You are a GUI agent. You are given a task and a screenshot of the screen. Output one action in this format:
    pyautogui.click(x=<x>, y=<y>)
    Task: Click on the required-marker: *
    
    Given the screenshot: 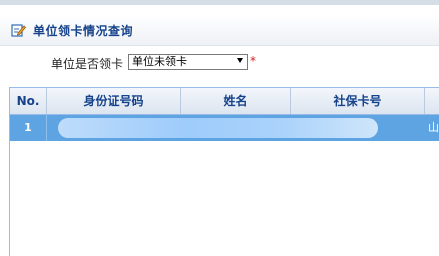 What is the action you would take?
    pyautogui.click(x=253, y=61)
    